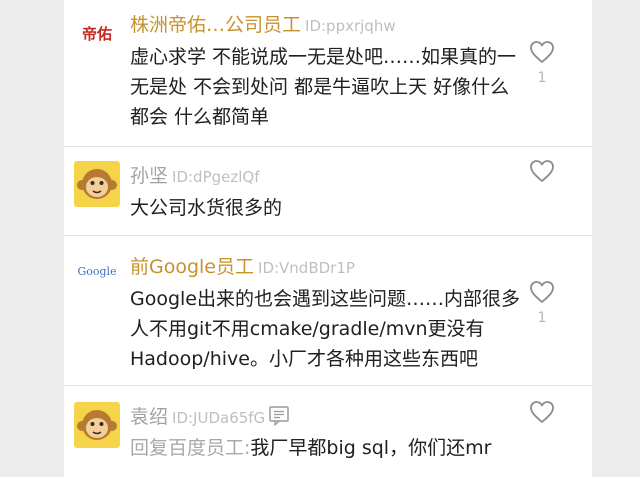 The width and height of the screenshot is (640, 477). I want to click on comment-header: 前Google员工 ID:VndBDr1P, so click(242, 265).